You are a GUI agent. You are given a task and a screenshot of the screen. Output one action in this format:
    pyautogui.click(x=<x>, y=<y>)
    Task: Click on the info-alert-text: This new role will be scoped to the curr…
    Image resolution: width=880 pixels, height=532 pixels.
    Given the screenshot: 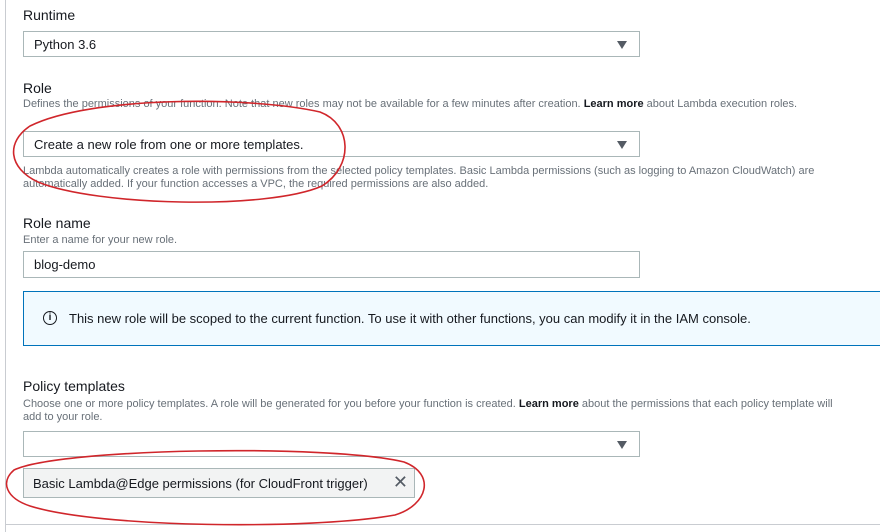 What is the action you would take?
    pyautogui.click(x=410, y=318)
    